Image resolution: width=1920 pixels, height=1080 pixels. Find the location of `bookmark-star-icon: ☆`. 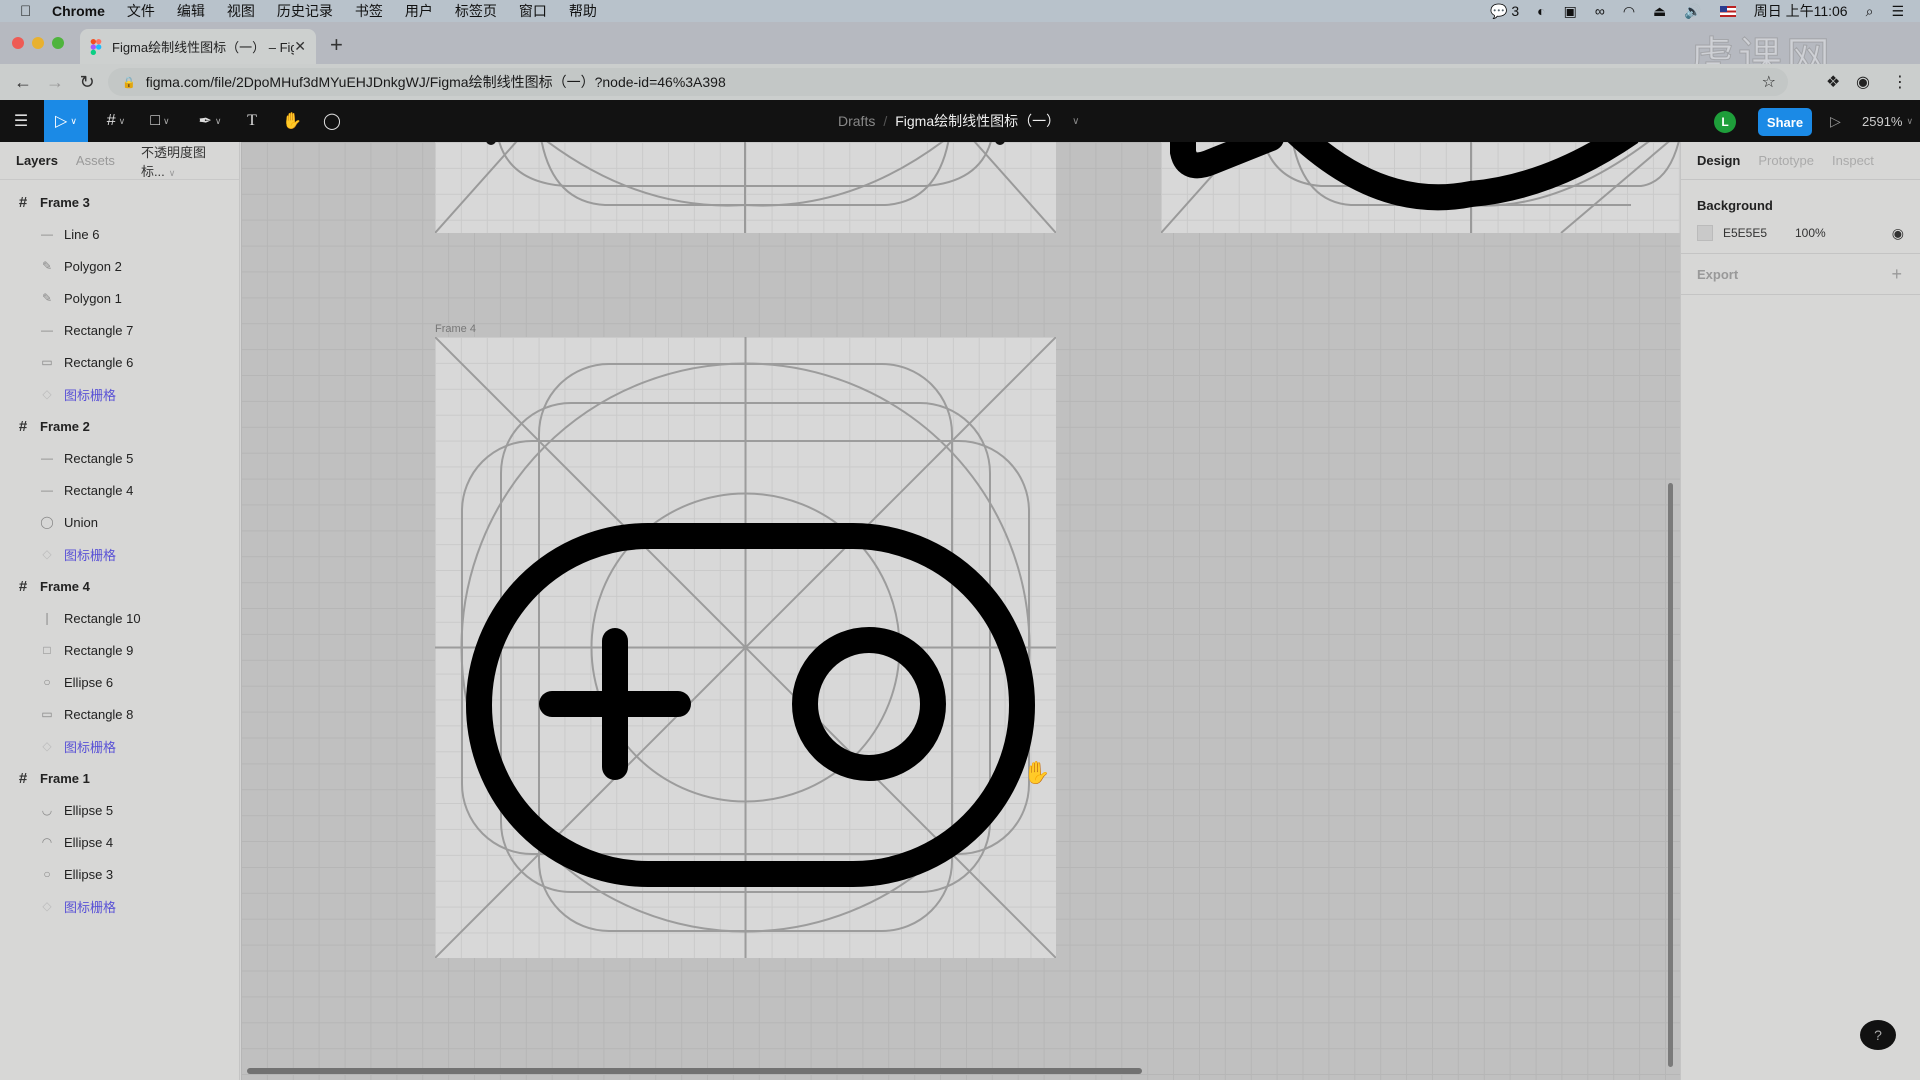

bookmark-star-icon: ☆ is located at coordinates (1769, 82).